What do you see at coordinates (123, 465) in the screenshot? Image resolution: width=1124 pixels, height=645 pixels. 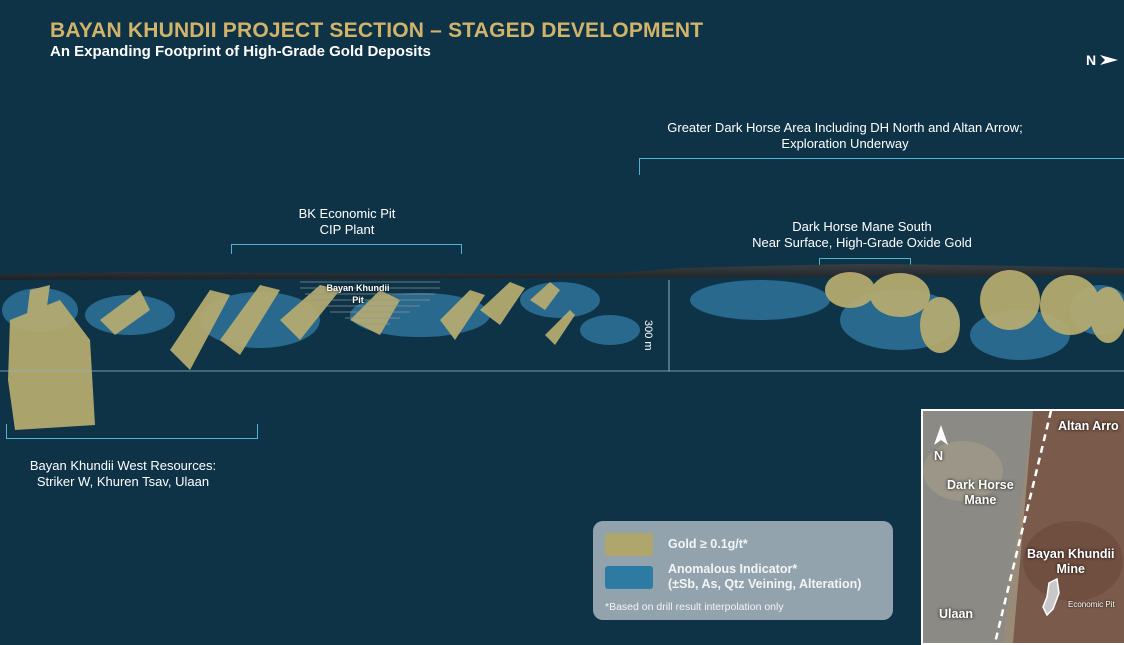 I see `bk-west-line1: Bayan Khundii West Resources:` at bounding box center [123, 465].